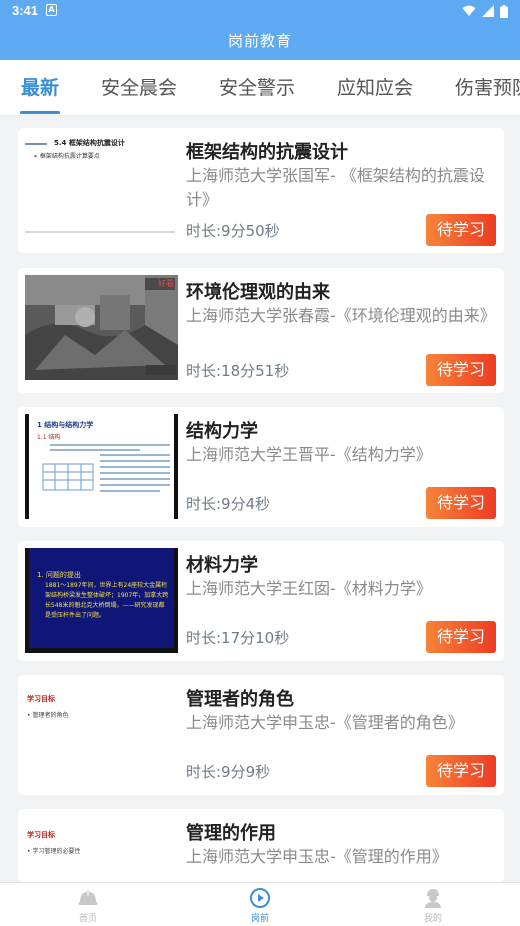 The image size is (520, 926). Describe the element at coordinates (260, 11) in the screenshot. I see `status-bar: 3:41 A` at that location.